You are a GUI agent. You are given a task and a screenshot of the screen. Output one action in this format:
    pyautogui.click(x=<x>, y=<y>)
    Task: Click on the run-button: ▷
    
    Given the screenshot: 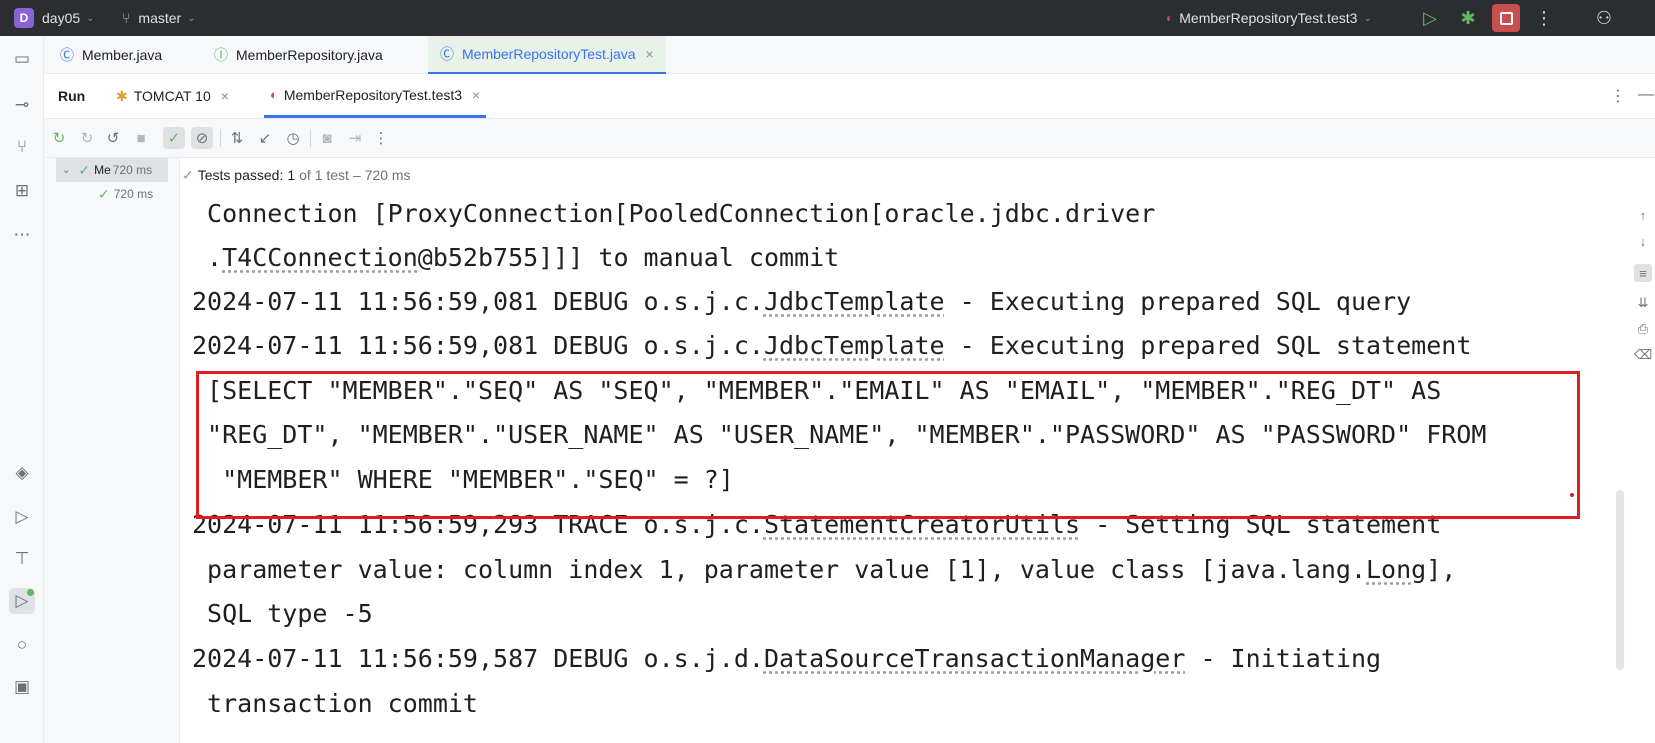 What is the action you would take?
    pyautogui.click(x=1430, y=18)
    